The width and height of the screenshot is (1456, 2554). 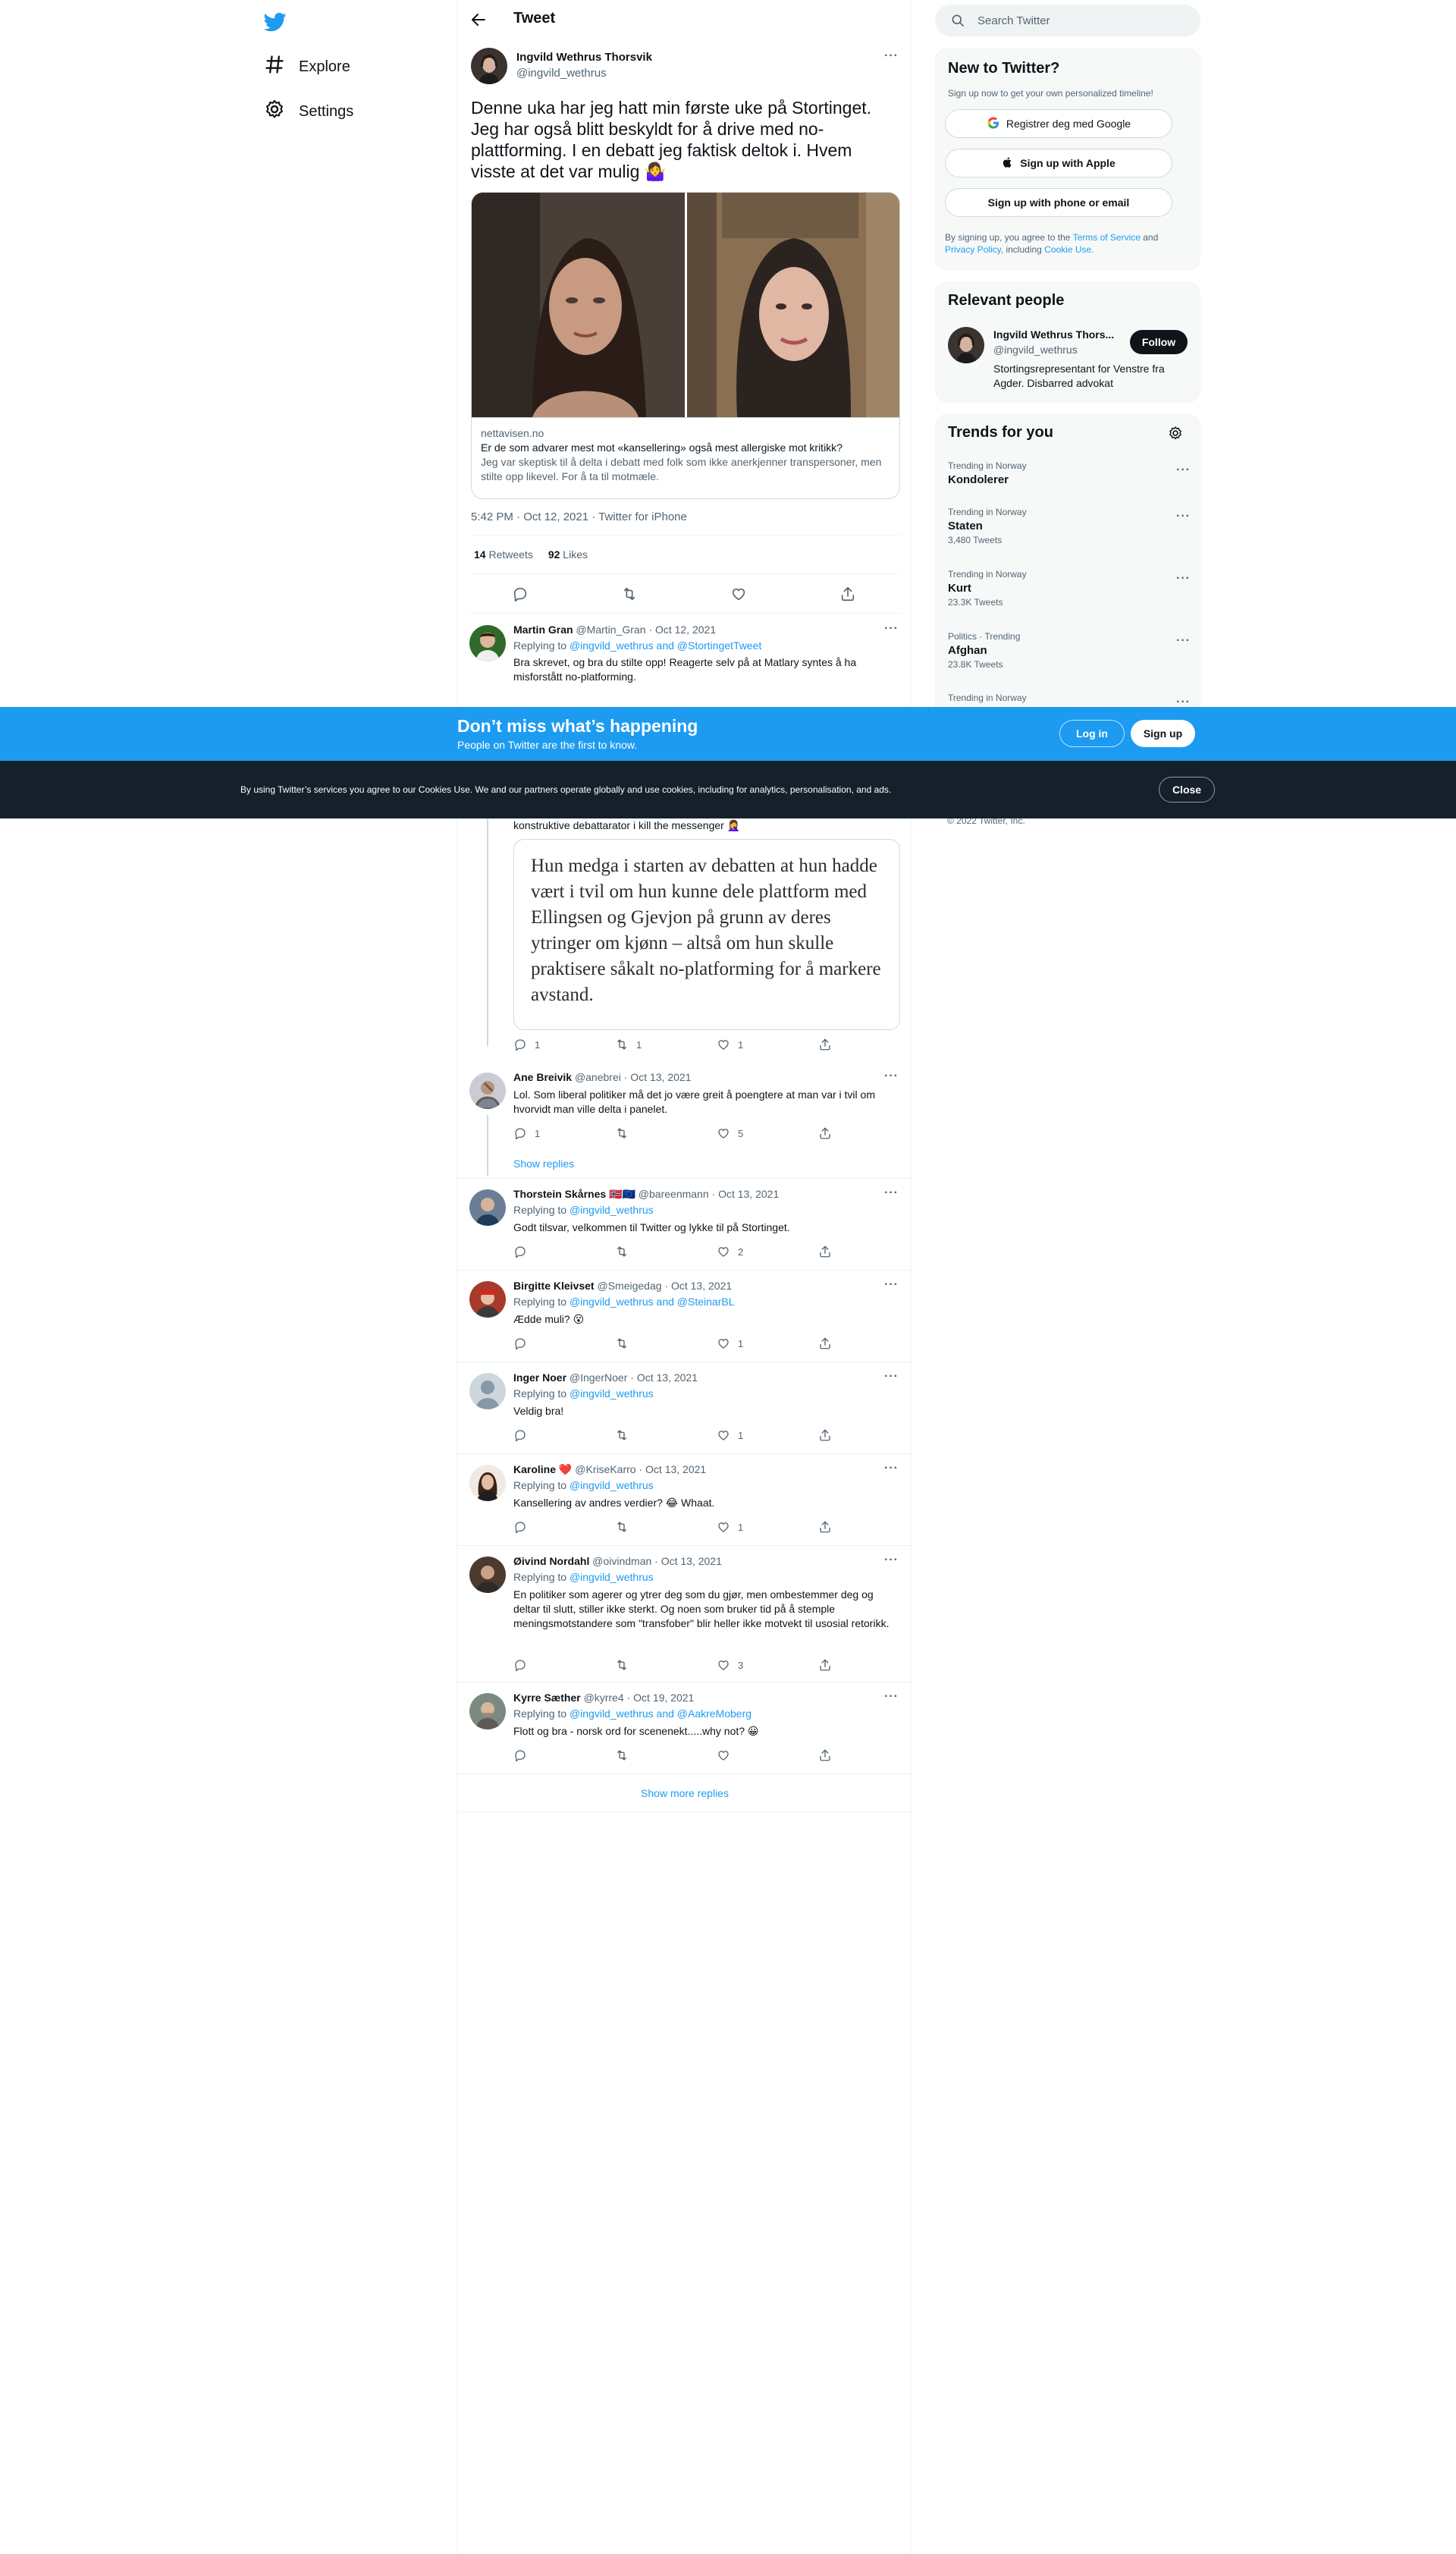 What do you see at coordinates (1058, 163) in the screenshot?
I see `apple-signup-button: Sign up with Apple` at bounding box center [1058, 163].